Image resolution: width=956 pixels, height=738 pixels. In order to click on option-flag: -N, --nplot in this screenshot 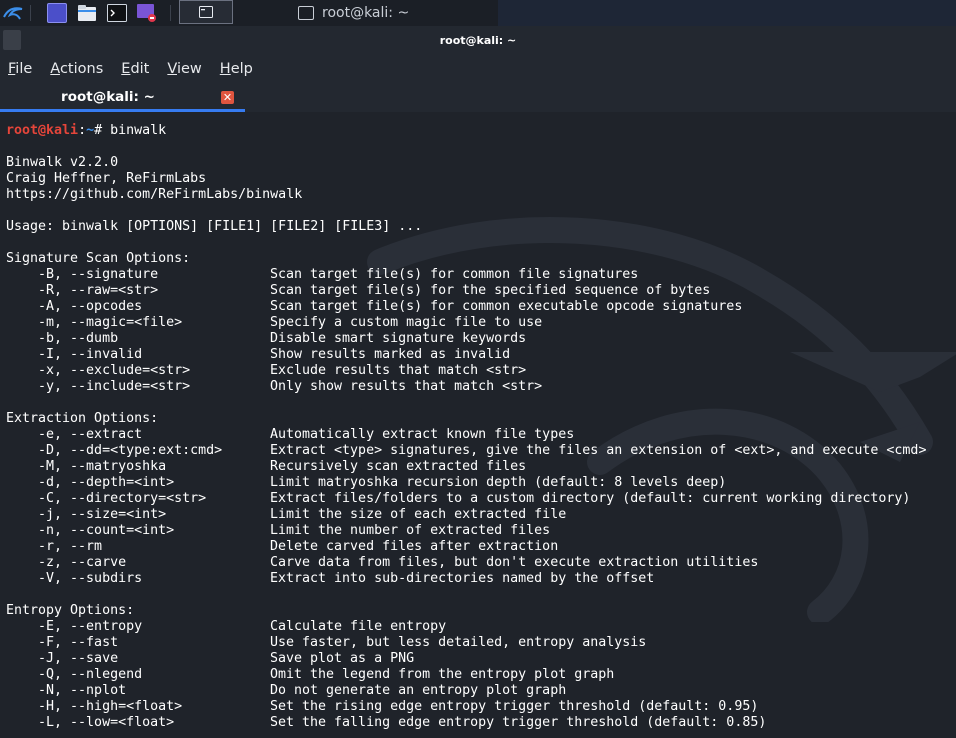, I will do `click(66, 690)`.